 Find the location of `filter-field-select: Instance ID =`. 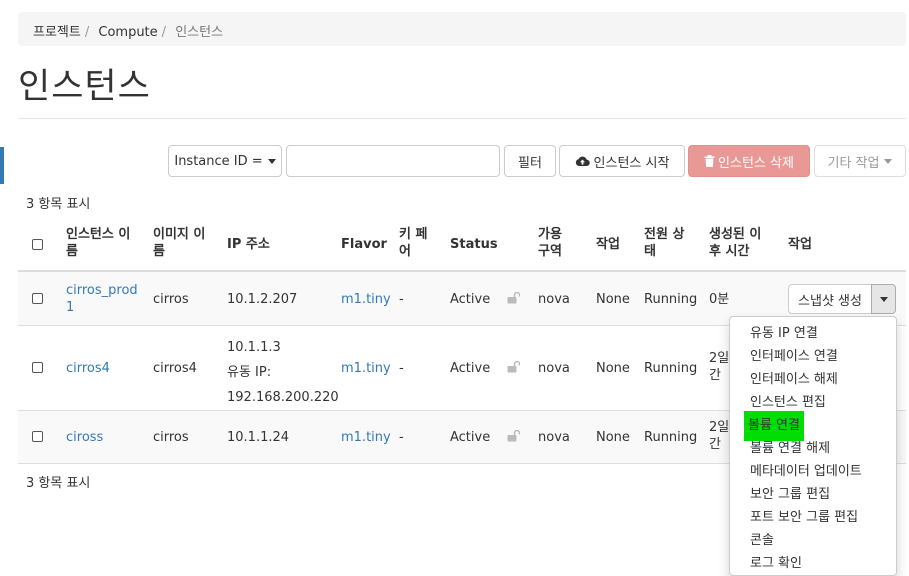

filter-field-select: Instance ID = is located at coordinates (225, 161).